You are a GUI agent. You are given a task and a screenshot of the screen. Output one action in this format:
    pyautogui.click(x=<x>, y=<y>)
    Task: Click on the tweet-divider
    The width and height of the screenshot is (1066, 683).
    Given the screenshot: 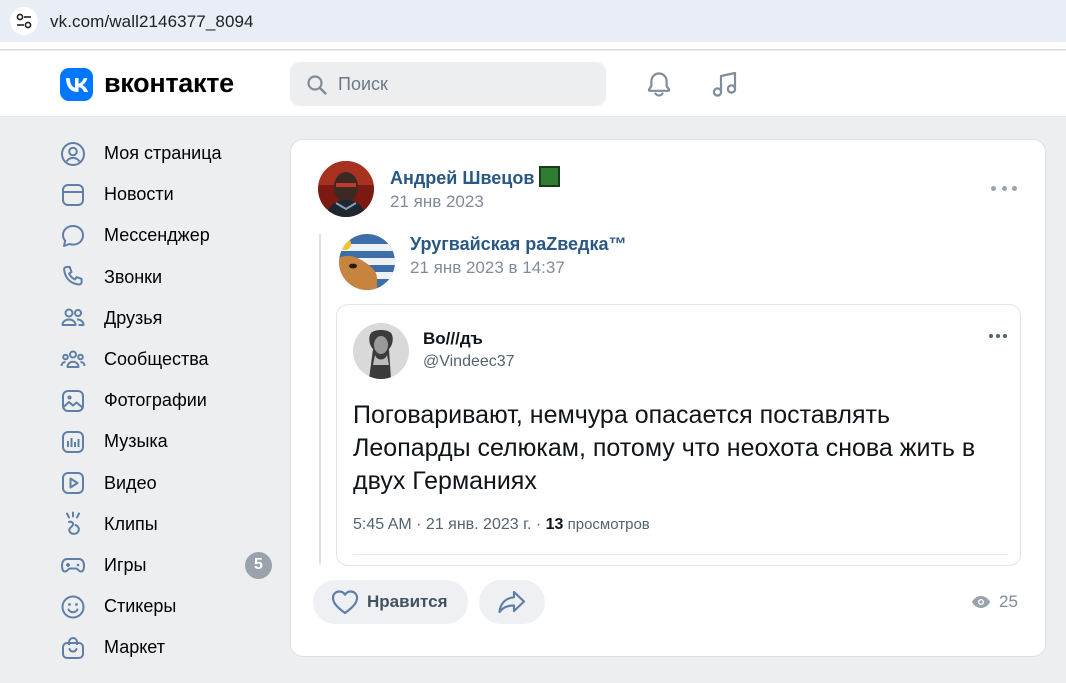 What is the action you would take?
    pyautogui.click(x=680, y=554)
    